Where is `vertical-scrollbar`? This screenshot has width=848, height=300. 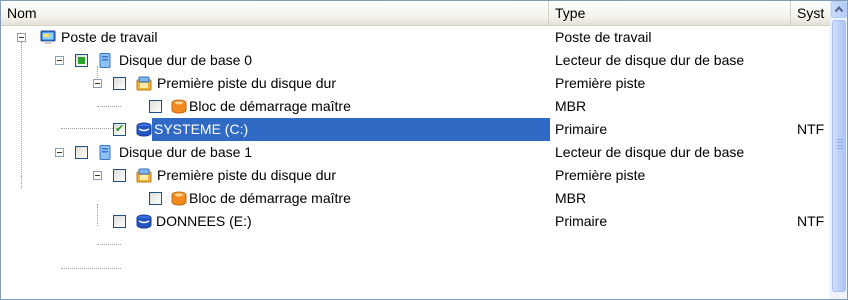 vertical-scrollbar is located at coordinates (838, 150).